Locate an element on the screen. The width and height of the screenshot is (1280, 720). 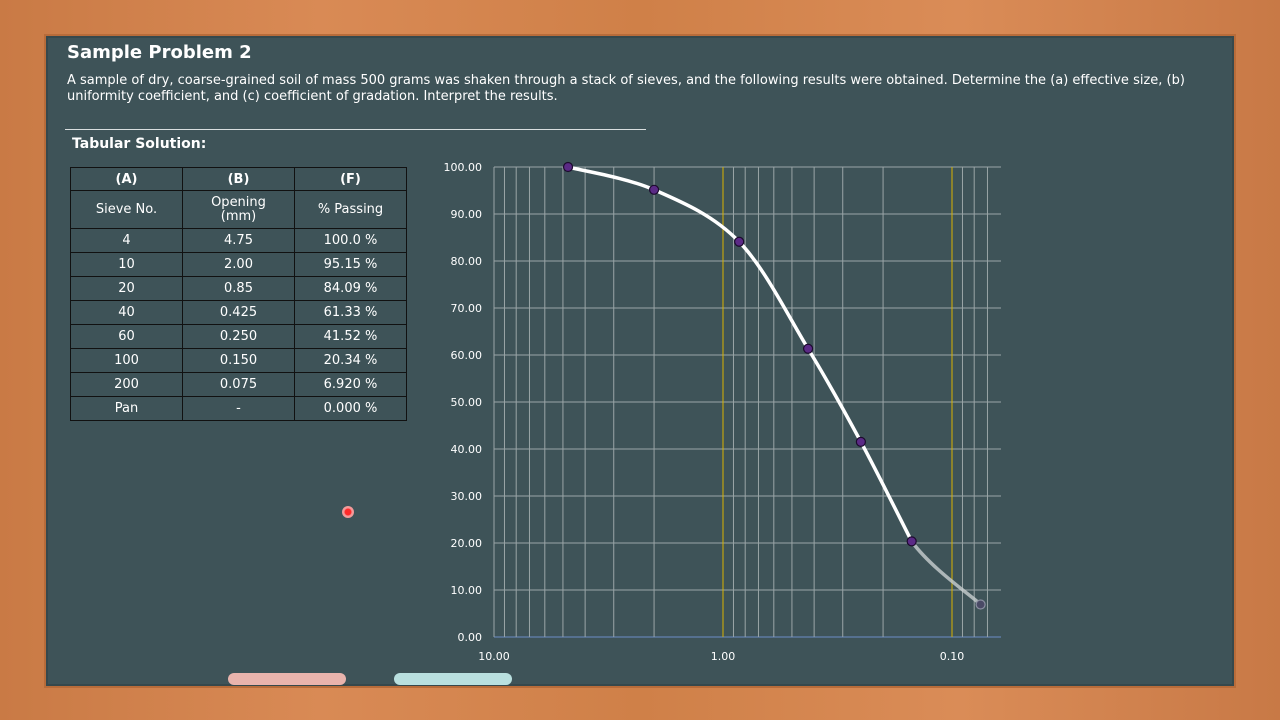
y-tick-label: 80.00 is located at coordinates (467, 261).